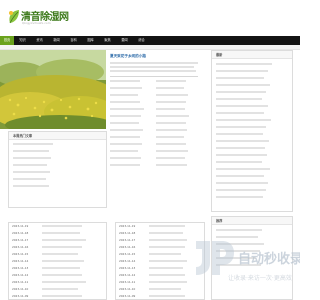  Describe the element at coordinates (22, 40) in the screenshot. I see `nav-item-knowledge: 知识` at that location.